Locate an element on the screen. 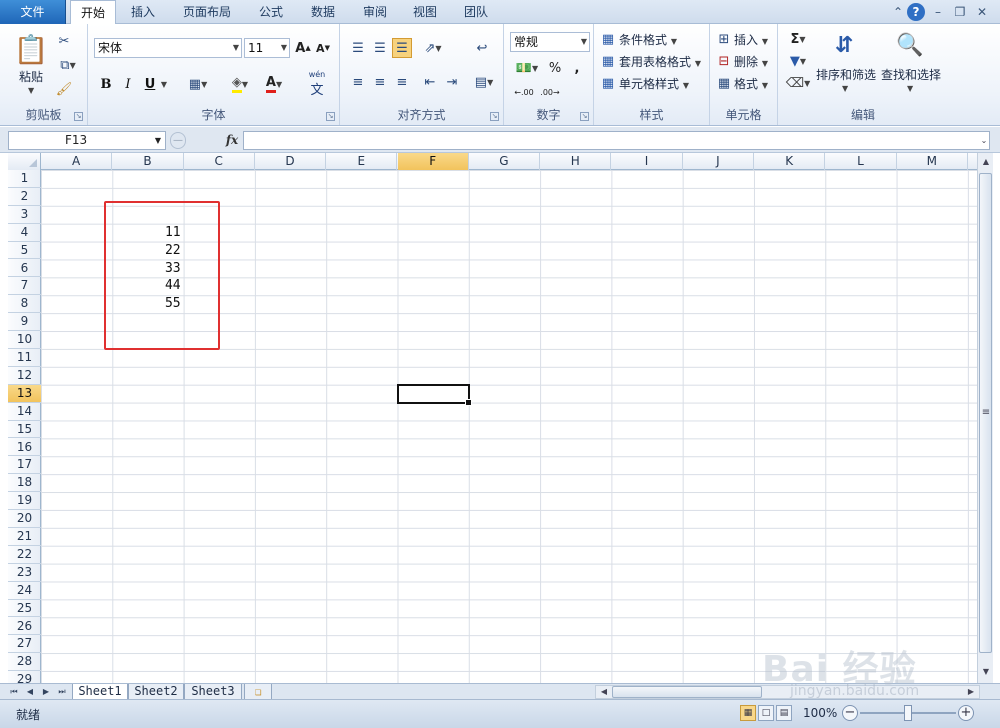 The width and height of the screenshot is (1000, 728). window-restore-icon: ❐ is located at coordinates (960, 12).